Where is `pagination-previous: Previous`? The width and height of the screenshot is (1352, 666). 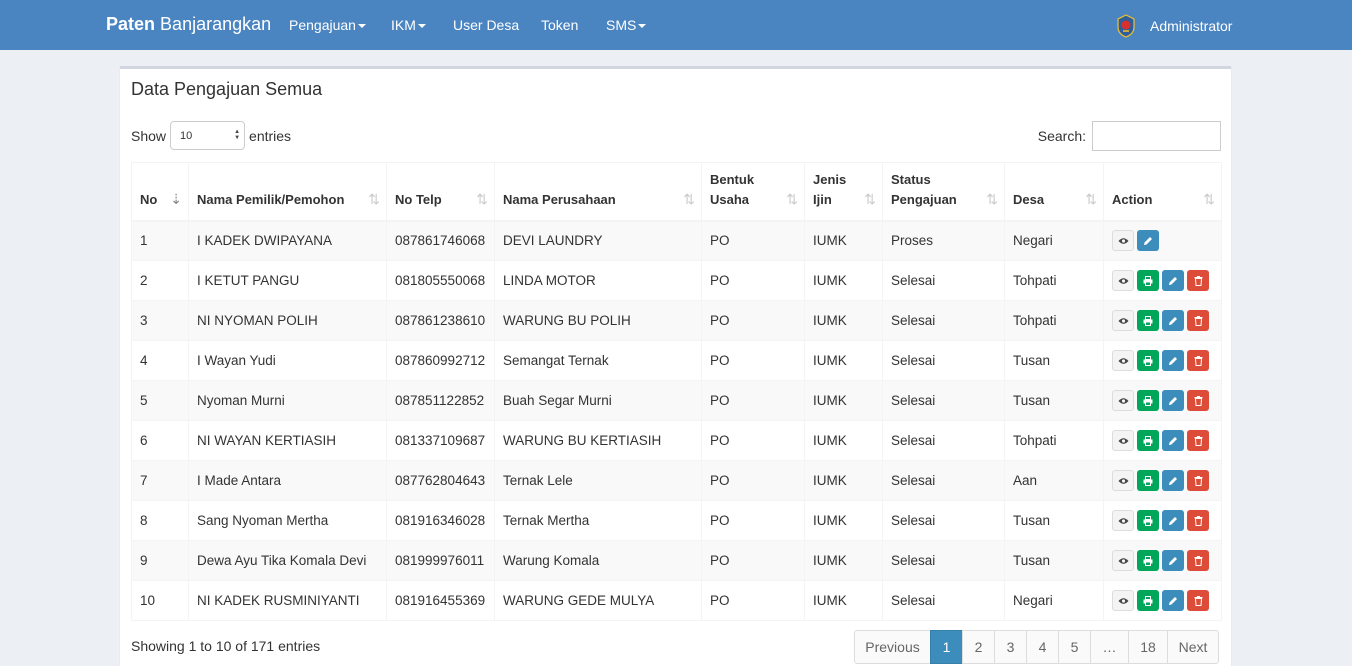 pagination-previous: Previous is located at coordinates (892, 647).